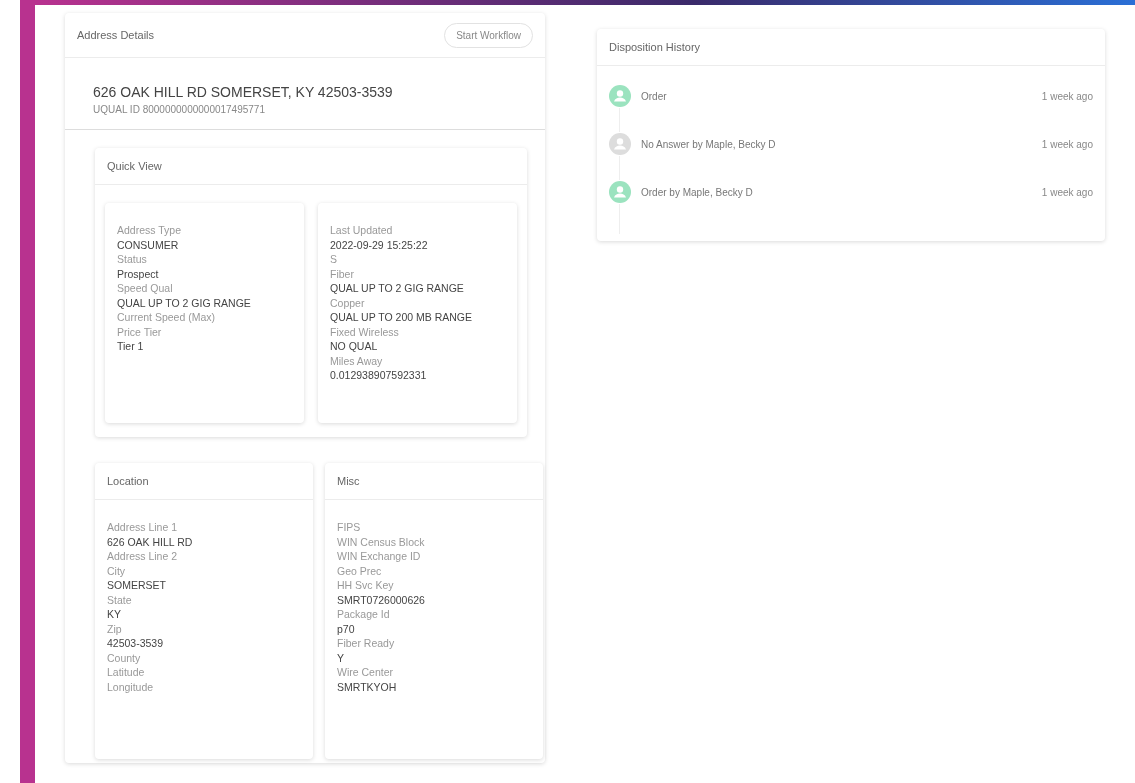 Image resolution: width=1135 pixels, height=783 pixels. Describe the element at coordinates (697, 192) in the screenshot. I see `history-entry: Order by Maple, Becky D` at that location.